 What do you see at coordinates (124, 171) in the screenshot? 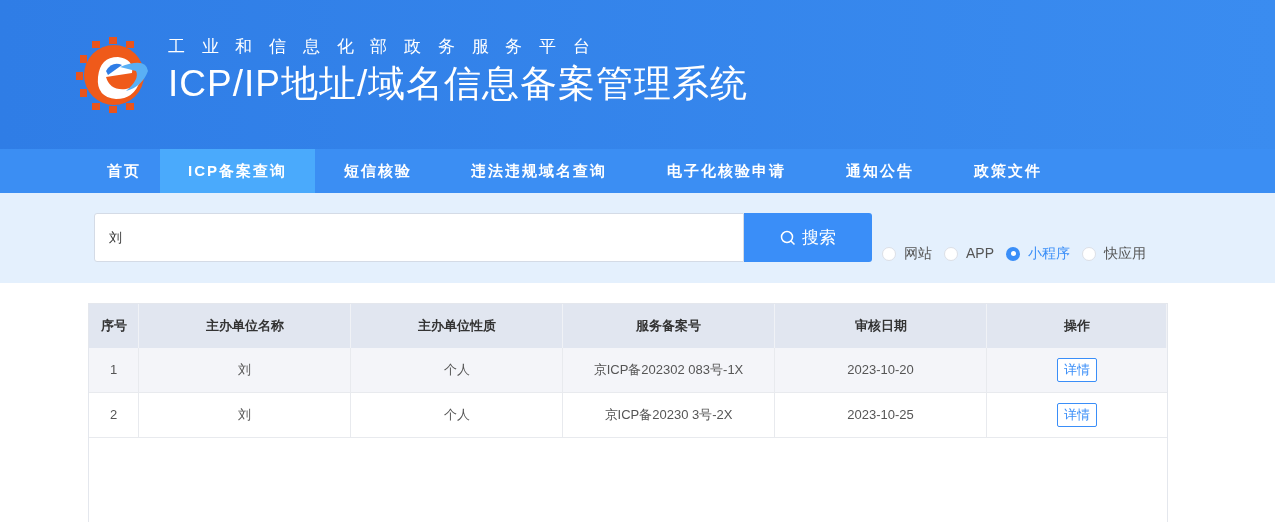
I see `nav-tab: 首页` at bounding box center [124, 171].